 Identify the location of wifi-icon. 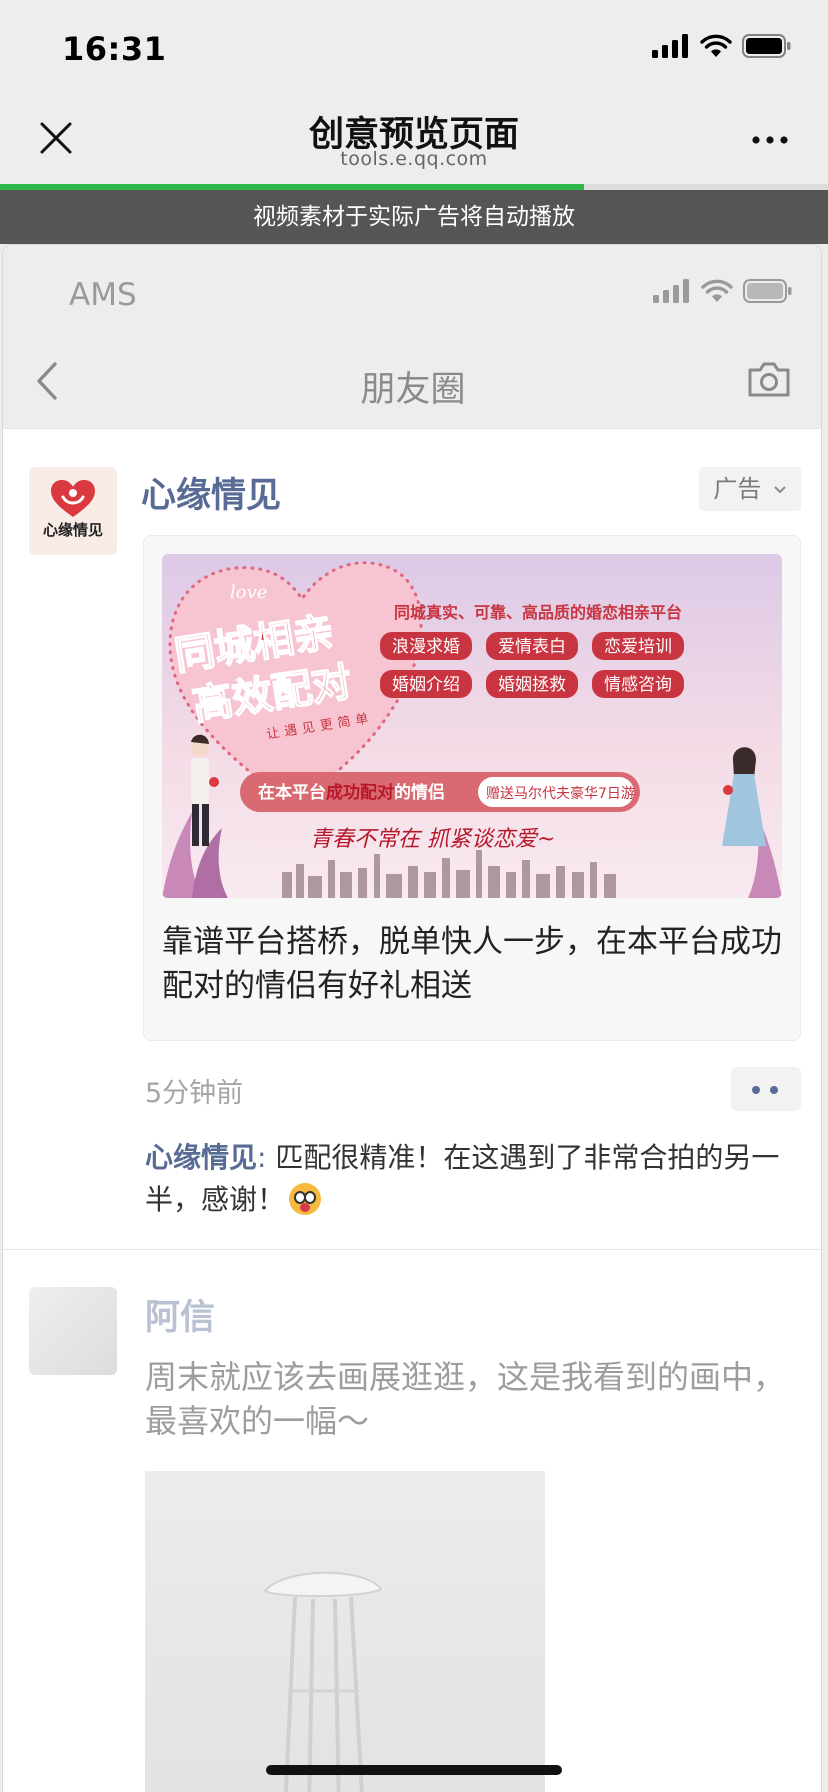
(716, 45).